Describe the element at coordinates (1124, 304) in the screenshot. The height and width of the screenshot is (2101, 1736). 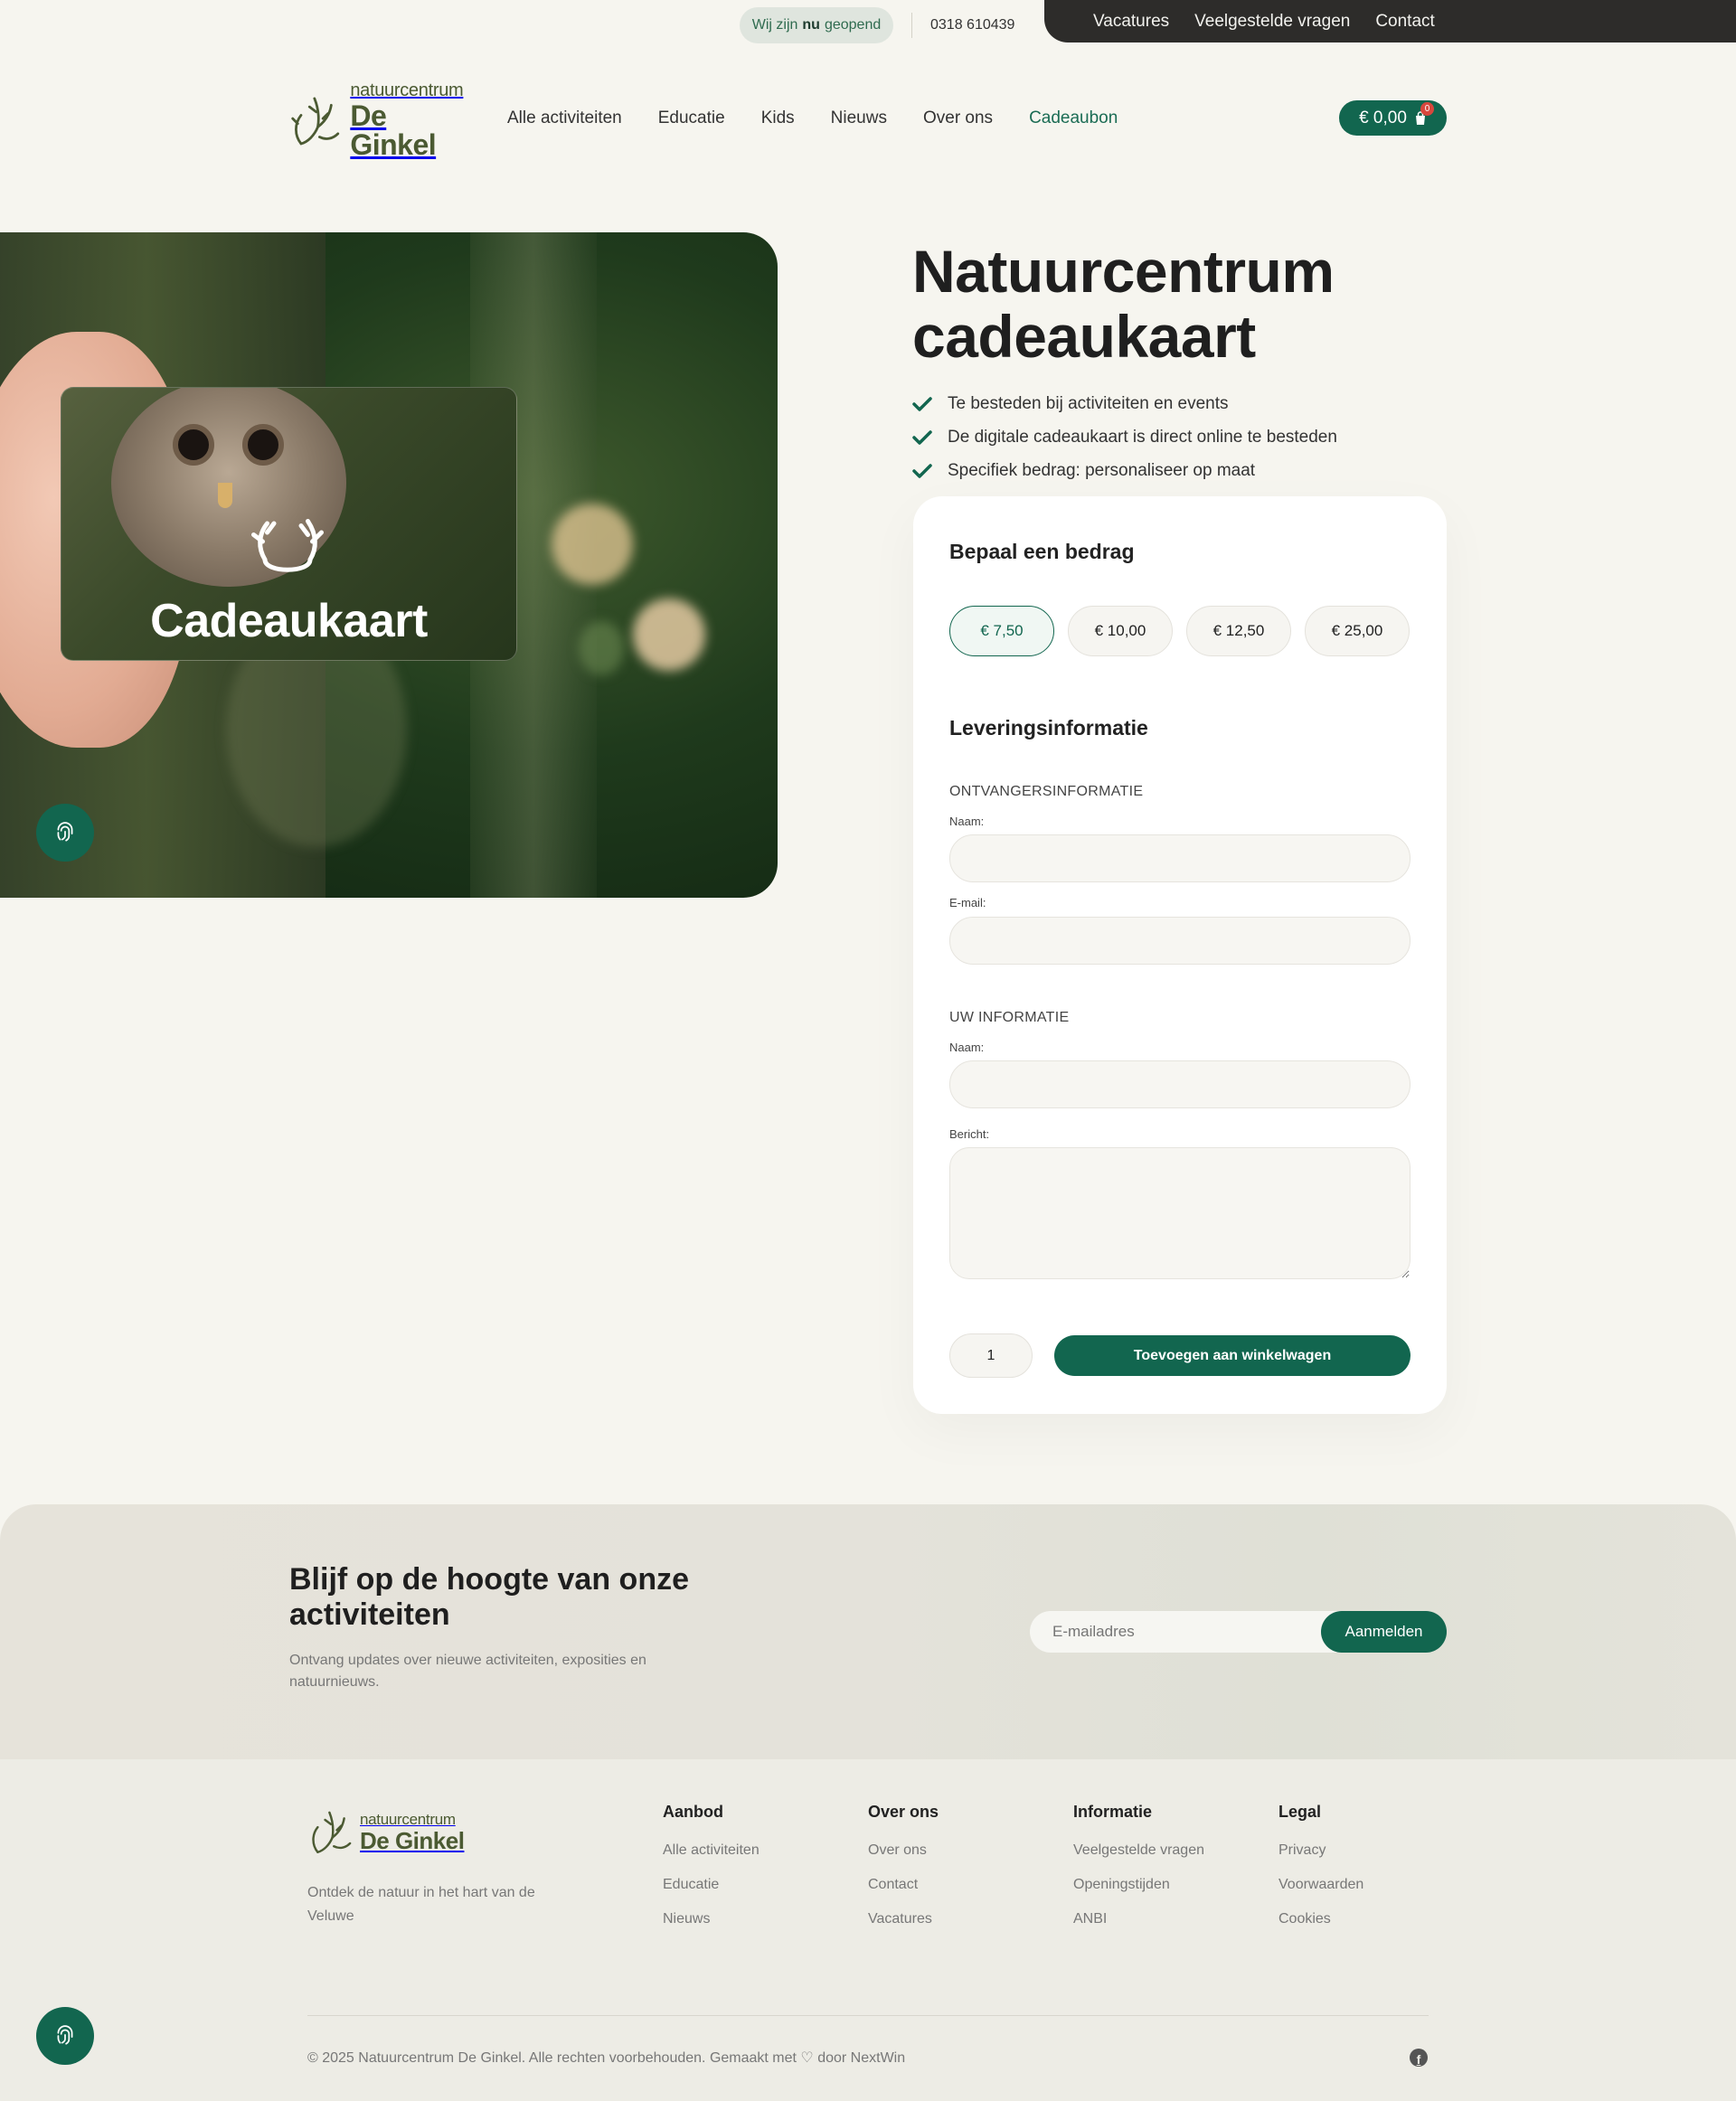
I see `page-title: Natuurcentrum cadeaukaart` at that location.